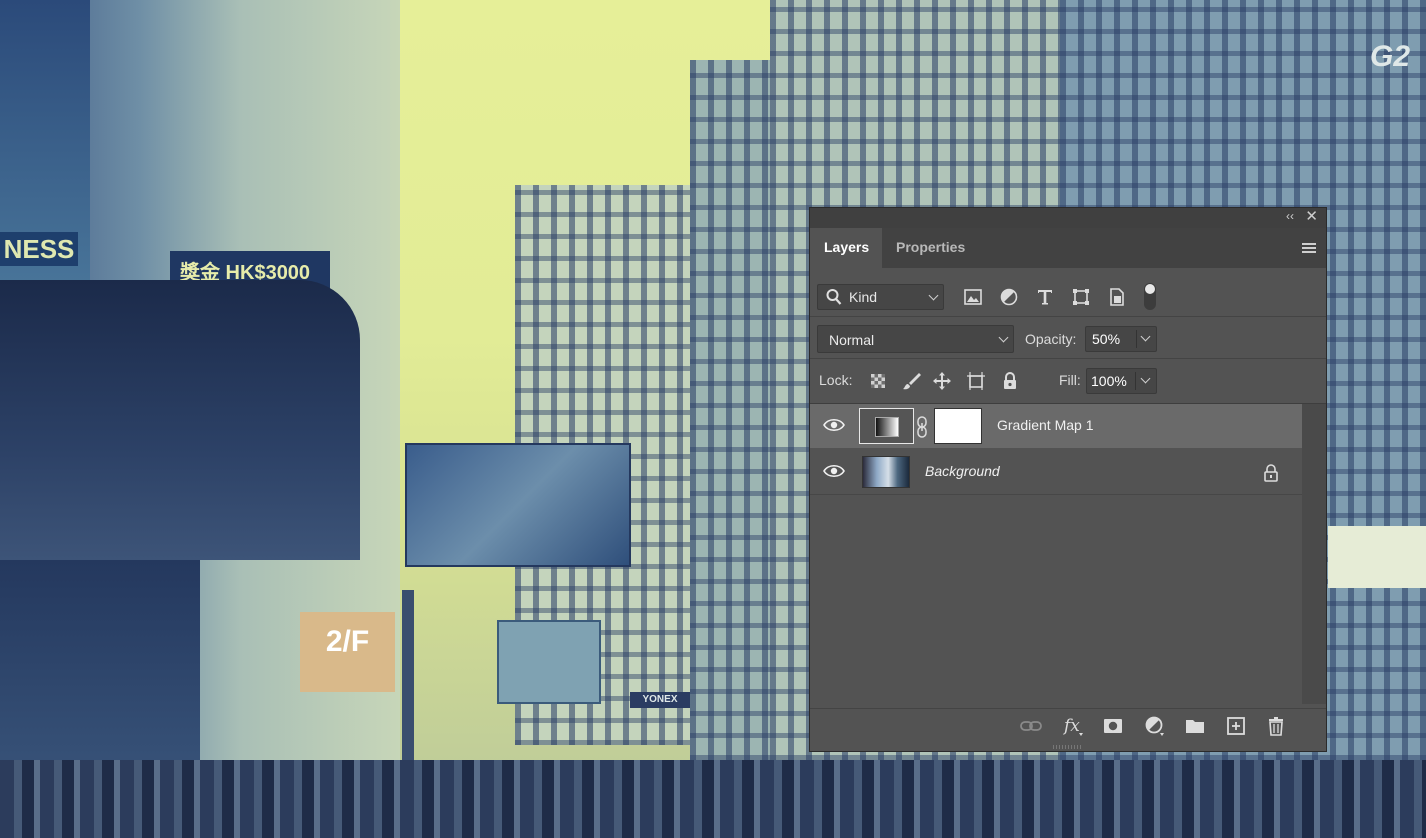 The height and width of the screenshot is (838, 1426). What do you see at coordinates (930, 248) in the screenshot?
I see `tab-properties: Properties` at bounding box center [930, 248].